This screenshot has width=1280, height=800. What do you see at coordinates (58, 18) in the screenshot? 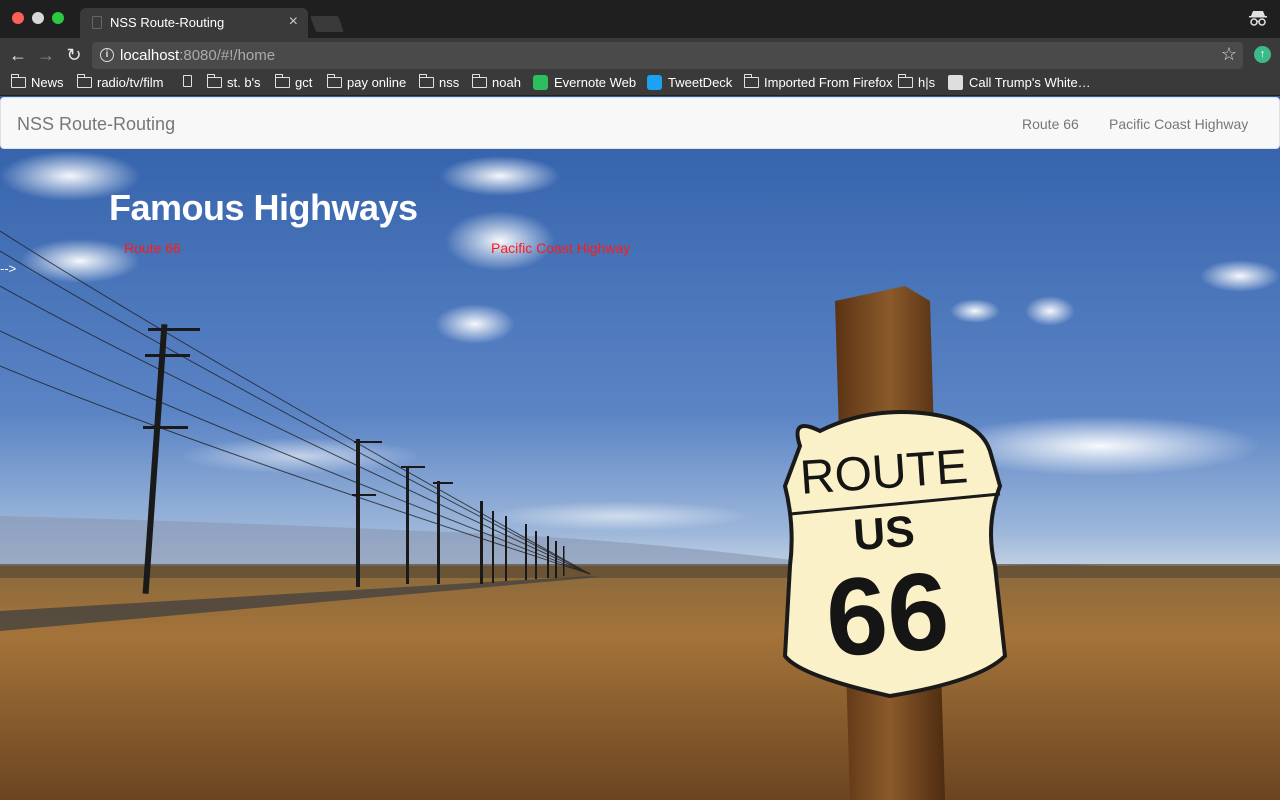
I see `maximize-window-button` at bounding box center [58, 18].